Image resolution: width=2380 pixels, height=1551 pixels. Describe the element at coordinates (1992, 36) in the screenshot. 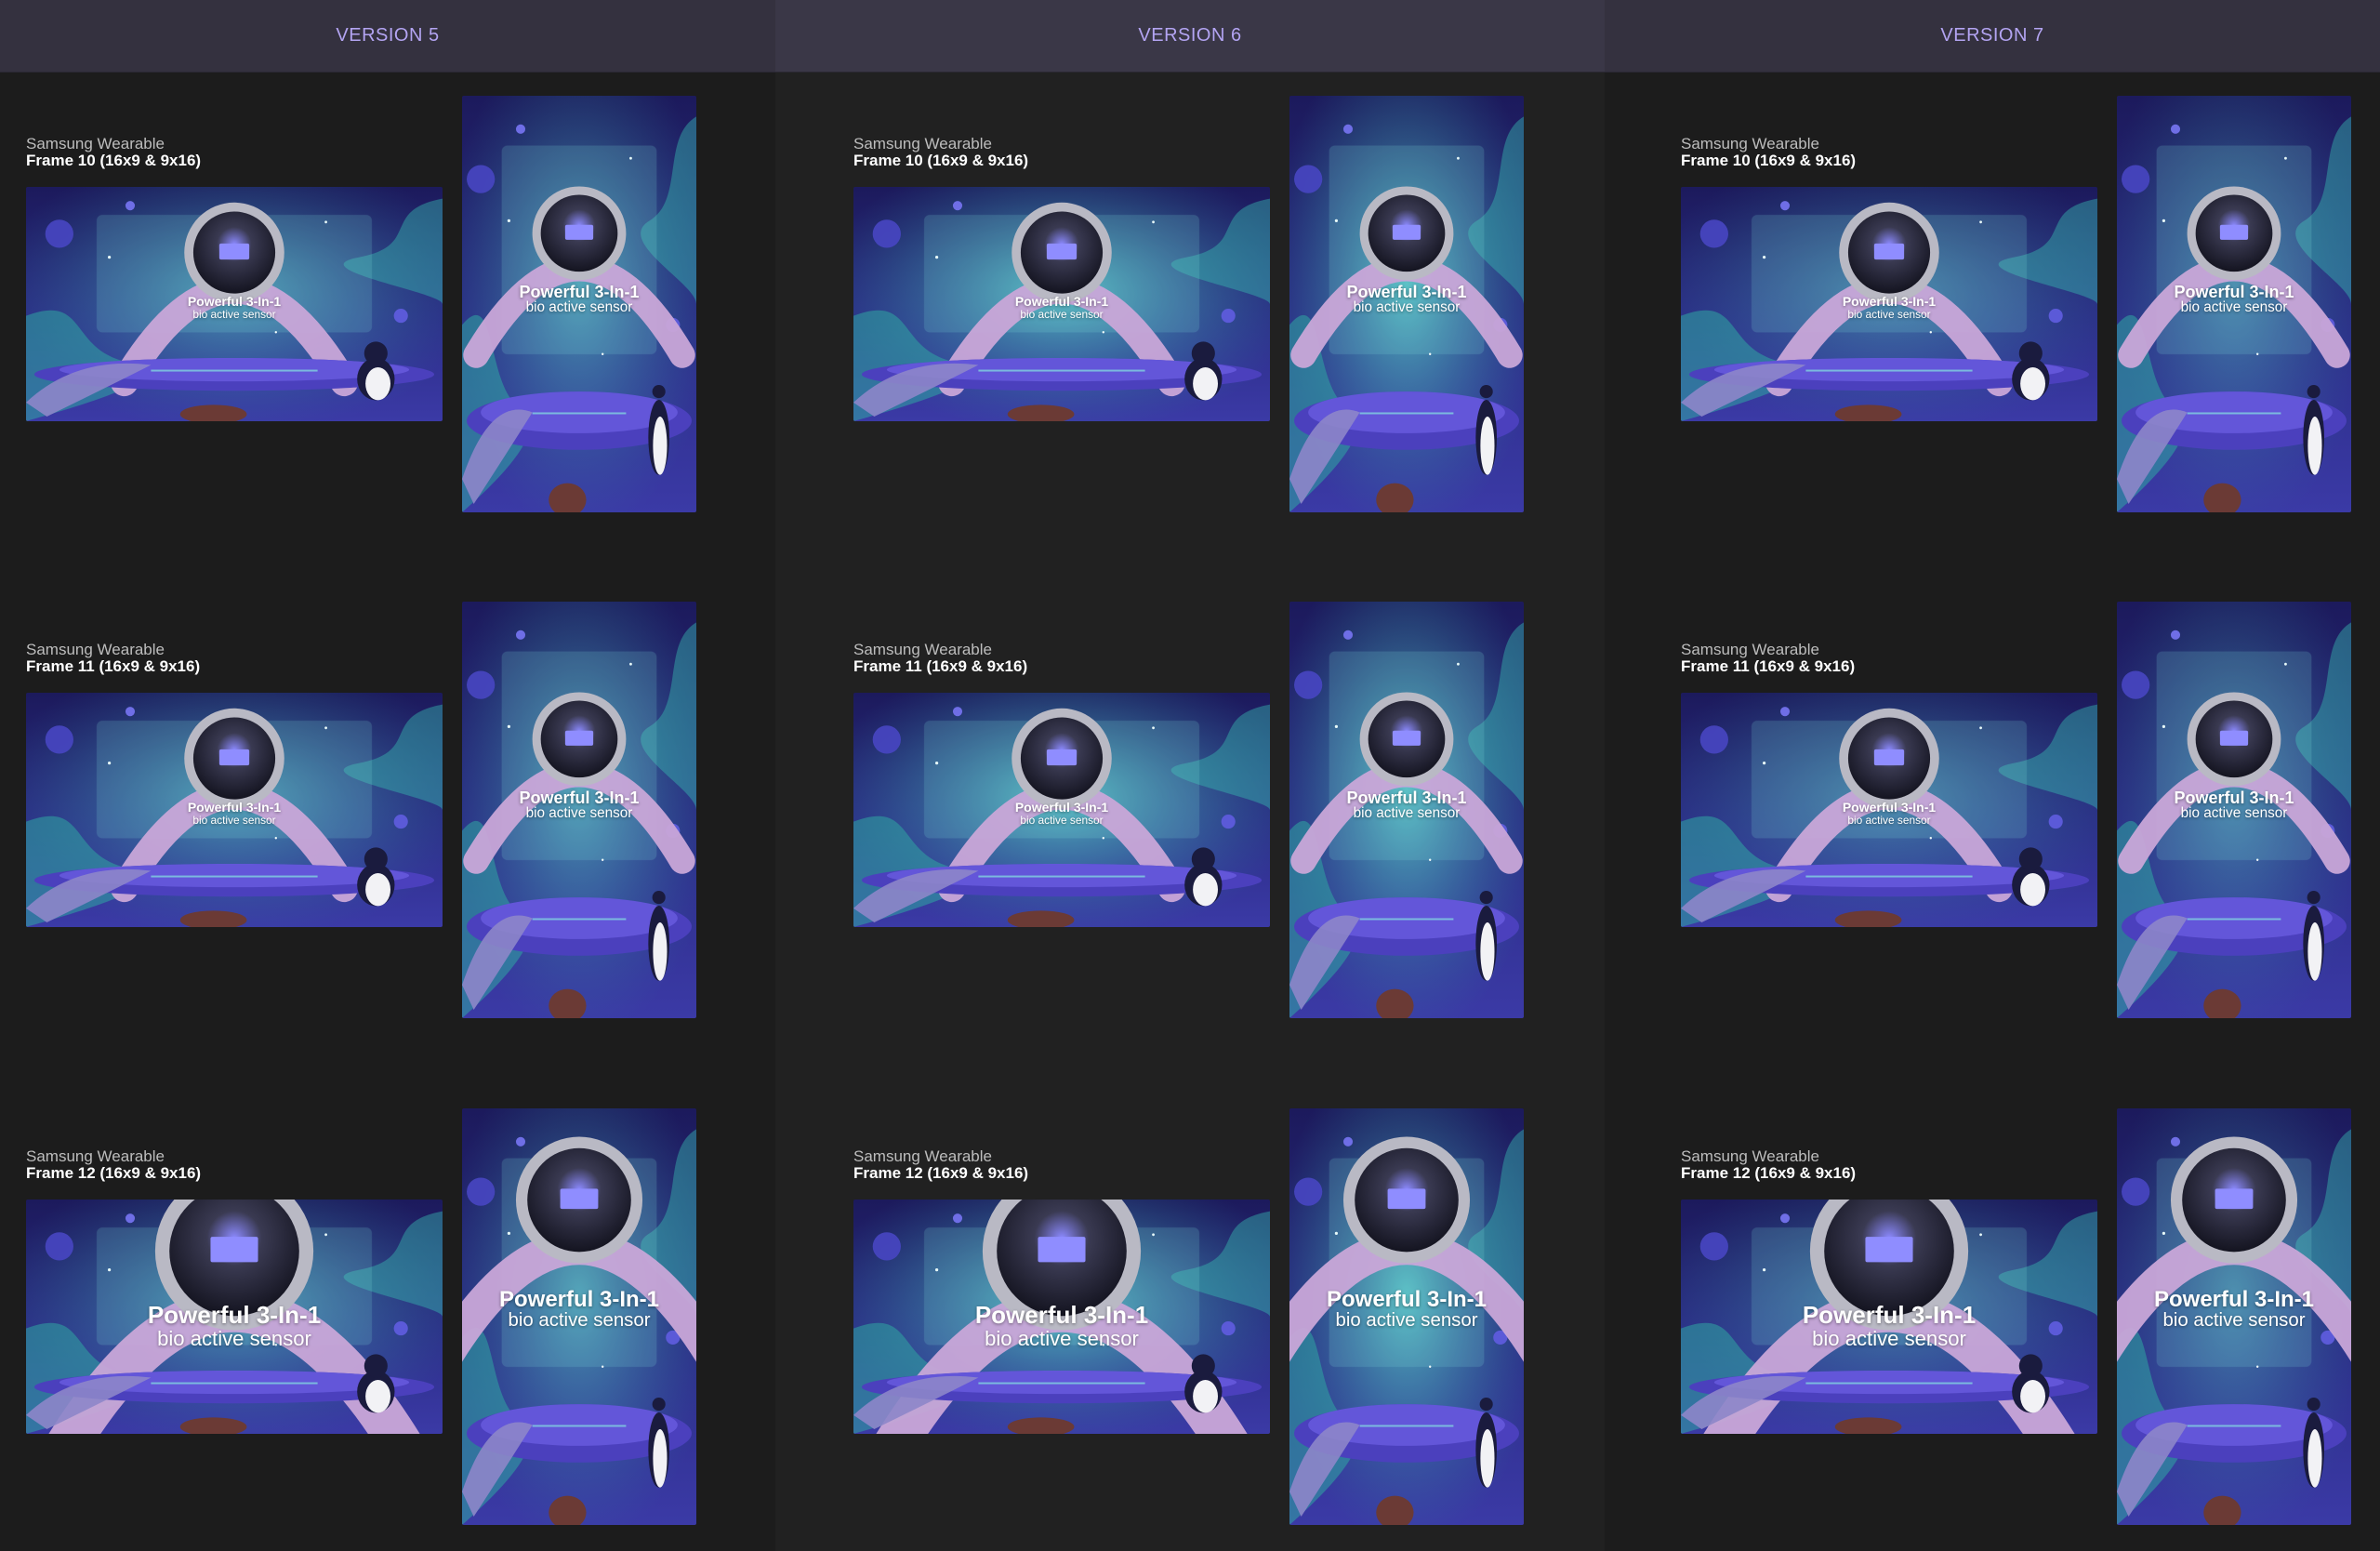

I see `version-header: VERSION 7` at that location.